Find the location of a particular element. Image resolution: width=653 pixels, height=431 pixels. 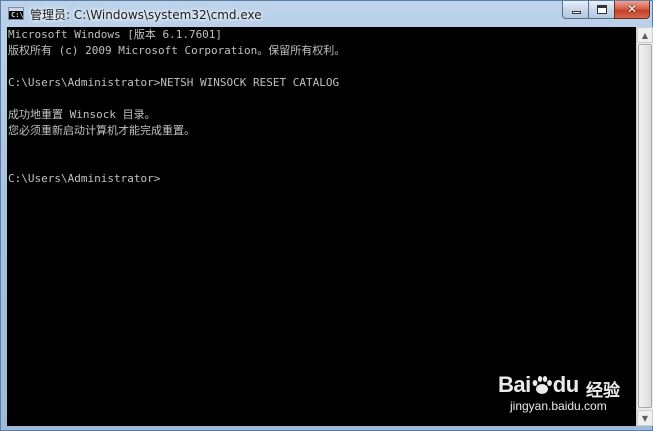

down-arrow-icon: ▼ is located at coordinates (645, 418).